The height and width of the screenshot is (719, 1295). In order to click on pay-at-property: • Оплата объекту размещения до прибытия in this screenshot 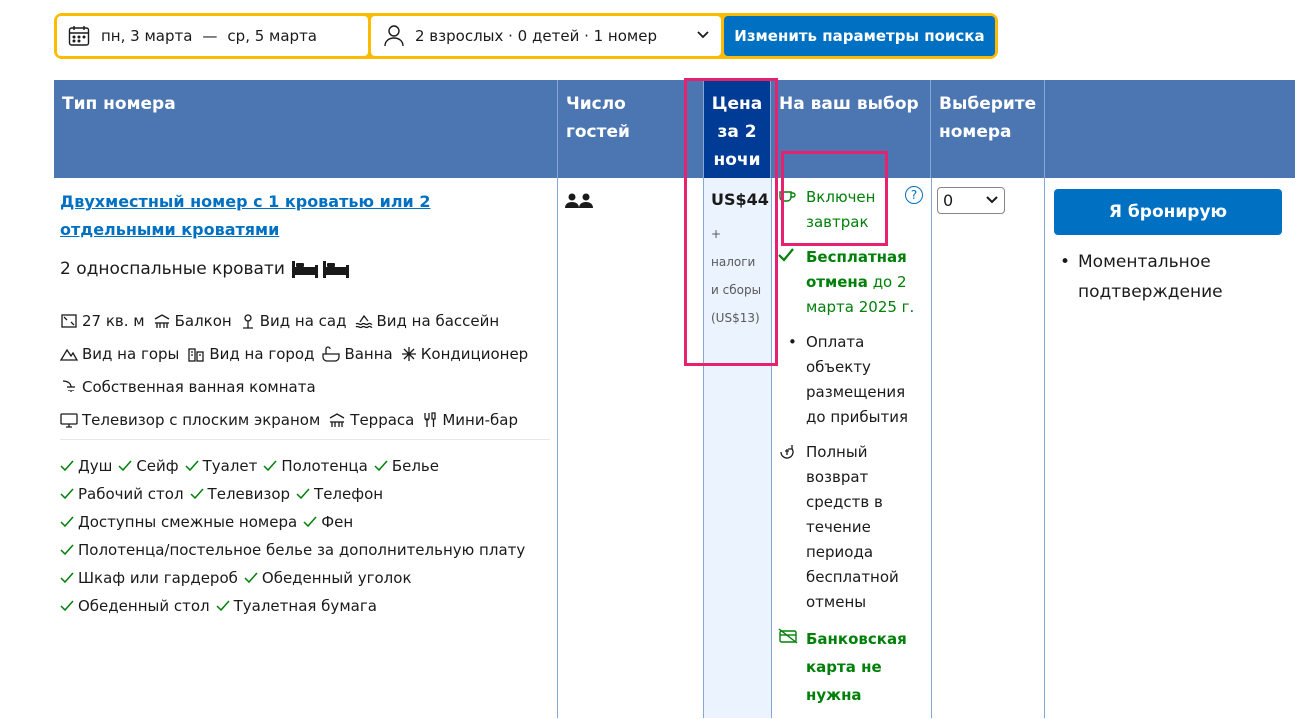, I will do `click(853, 380)`.